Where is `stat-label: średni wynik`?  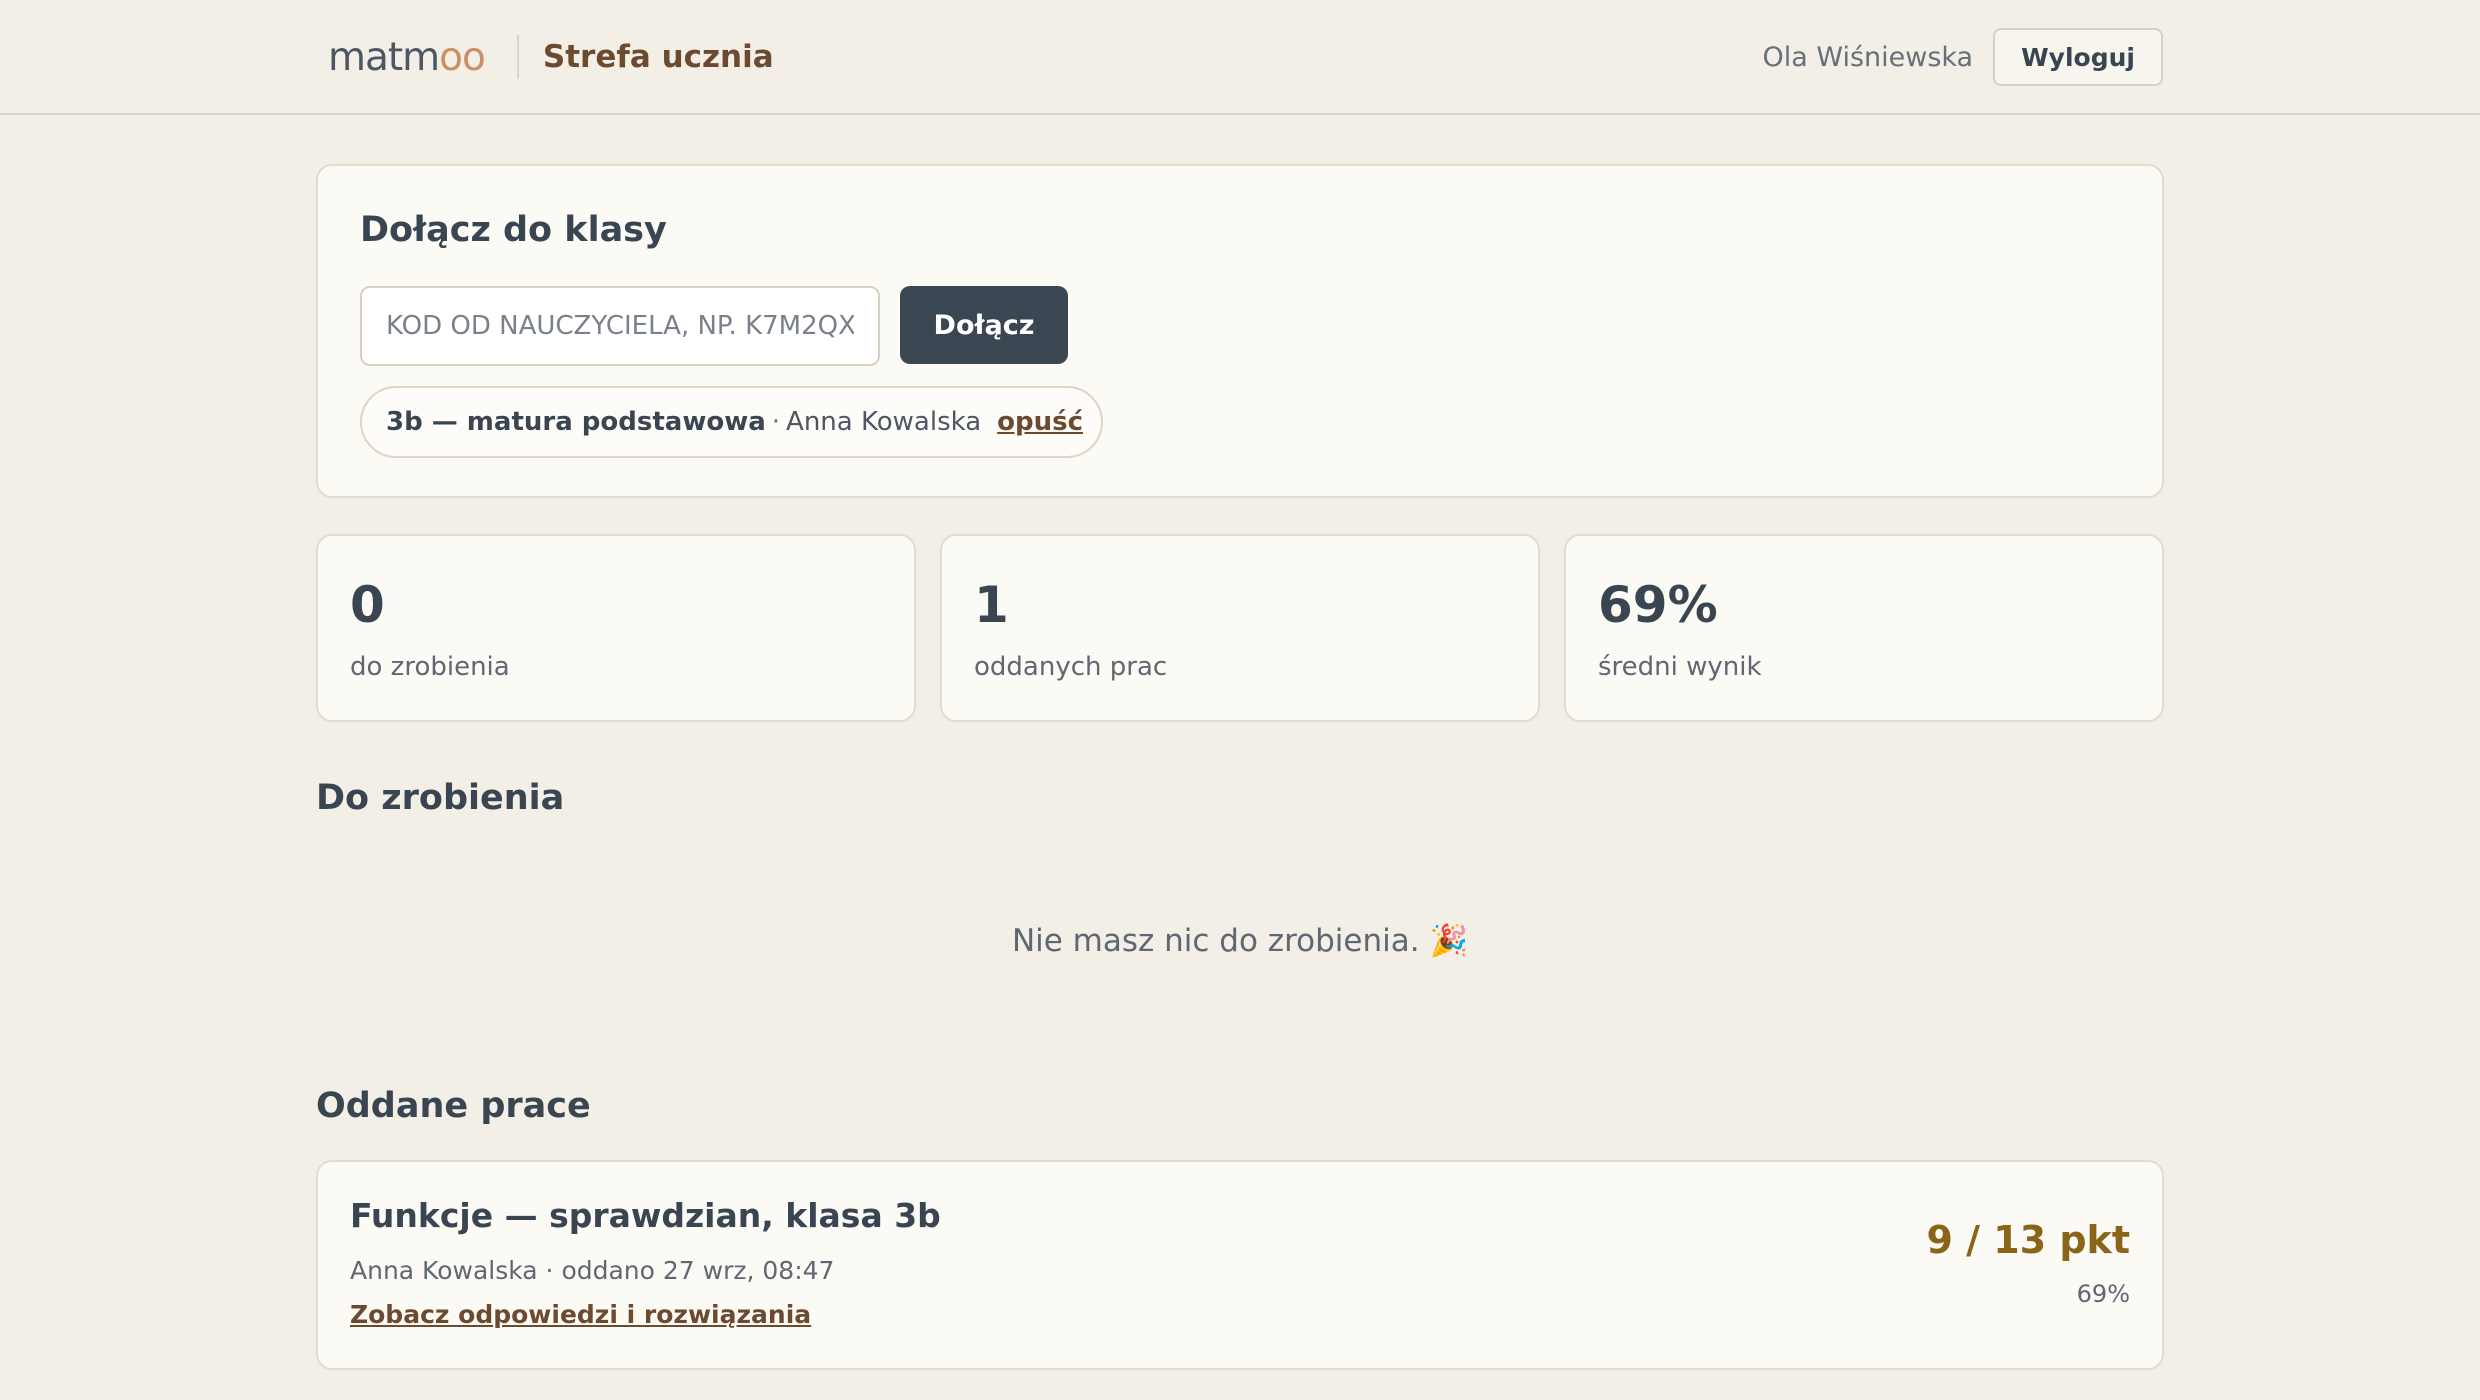 stat-label: średni wynik is located at coordinates (1680, 667).